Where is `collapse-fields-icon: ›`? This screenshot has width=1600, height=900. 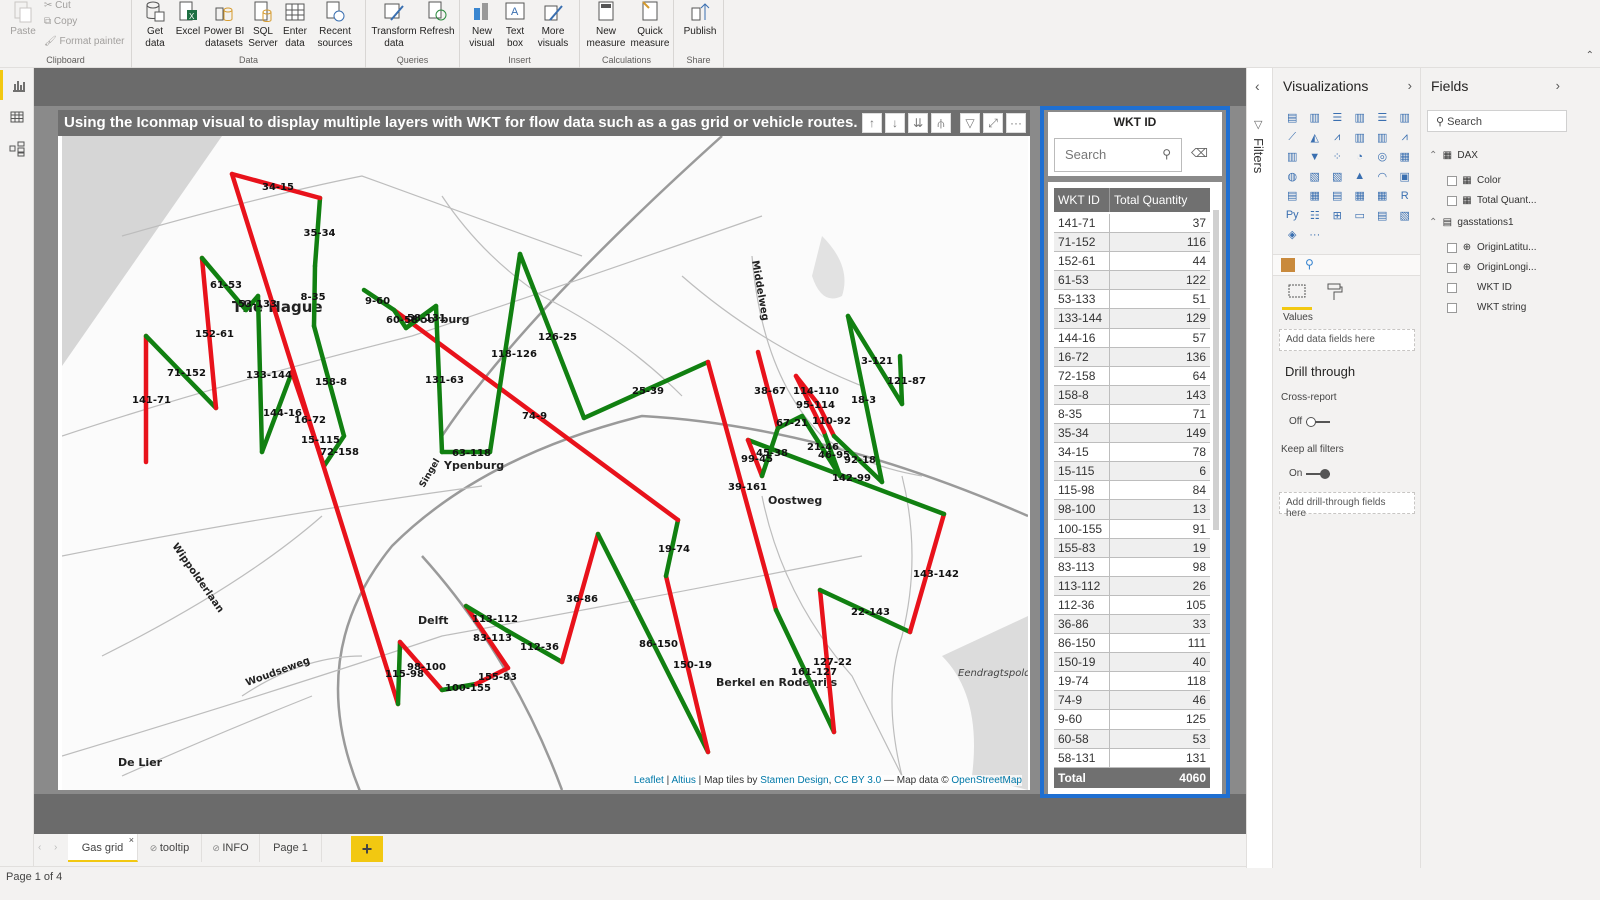
collapse-fields-icon: › is located at coordinates (1558, 85).